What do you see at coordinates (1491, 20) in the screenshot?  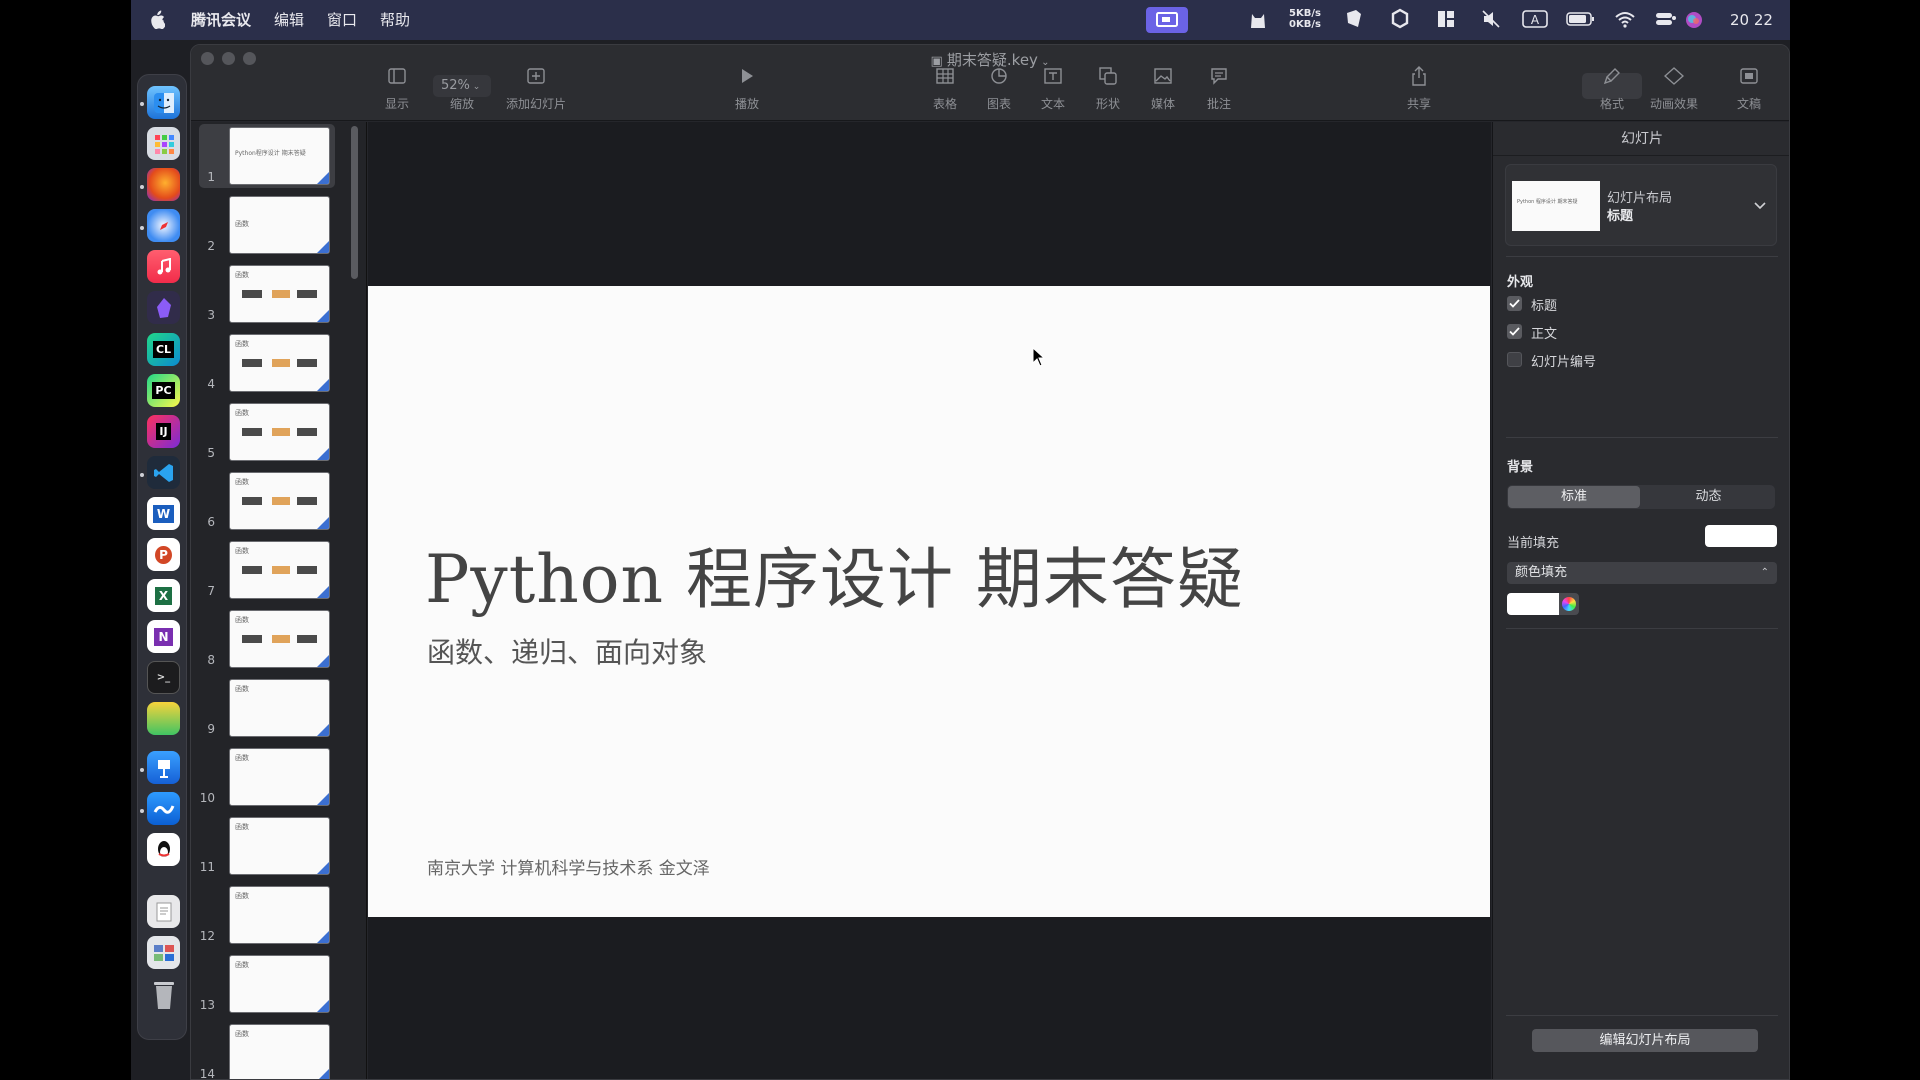 I see `mute-icon` at bounding box center [1491, 20].